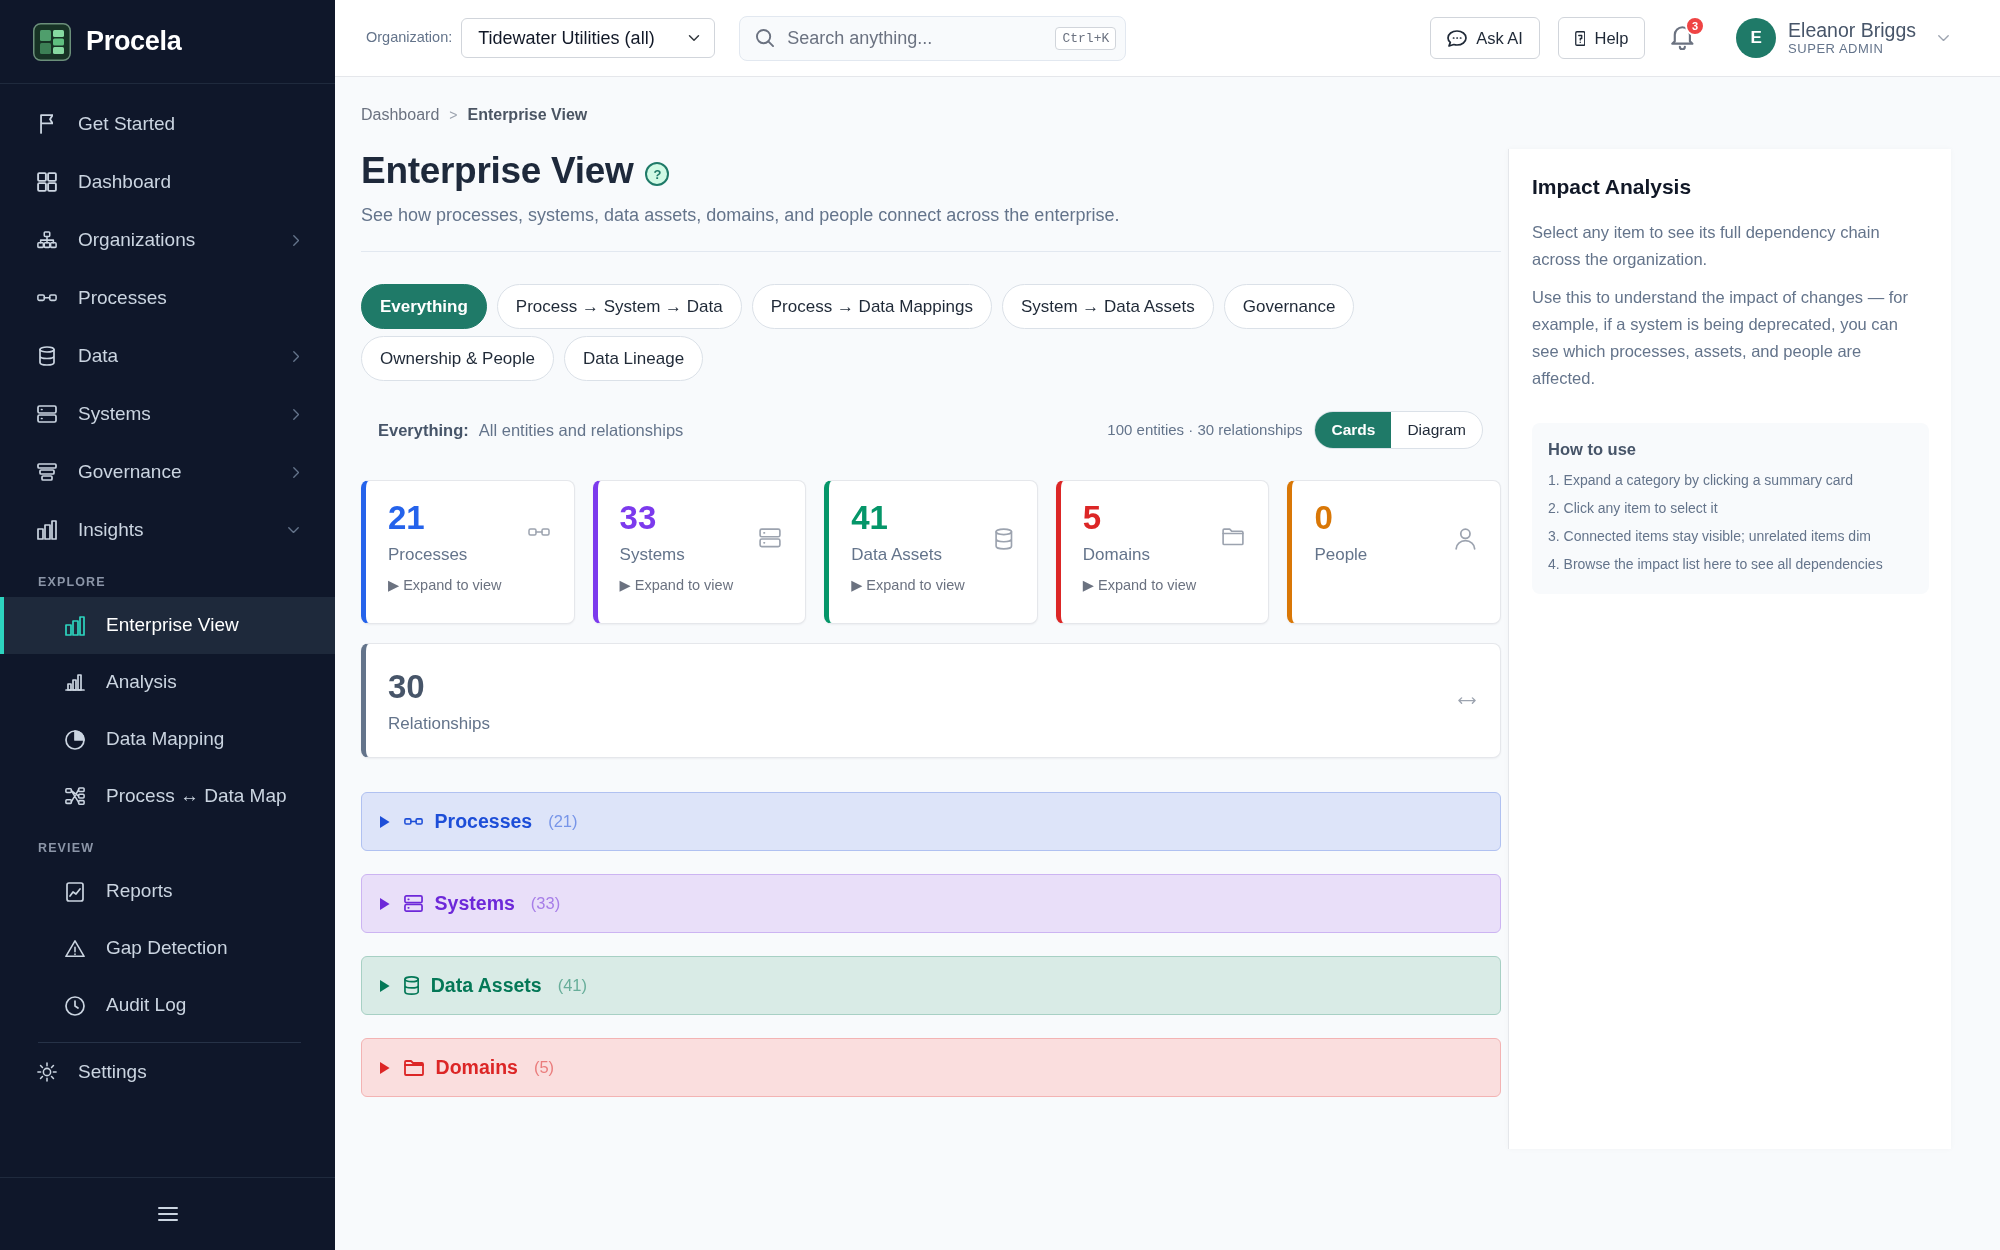  What do you see at coordinates (1116, 555) in the screenshot?
I see `card-label: Domains` at bounding box center [1116, 555].